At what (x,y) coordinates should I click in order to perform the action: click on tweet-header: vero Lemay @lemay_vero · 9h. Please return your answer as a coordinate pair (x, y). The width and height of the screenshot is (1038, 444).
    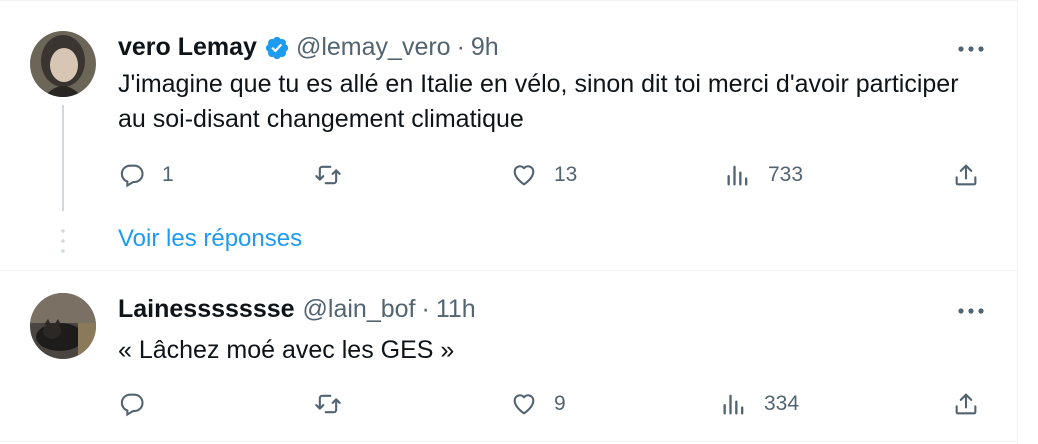
    Looking at the image, I should click on (308, 47).